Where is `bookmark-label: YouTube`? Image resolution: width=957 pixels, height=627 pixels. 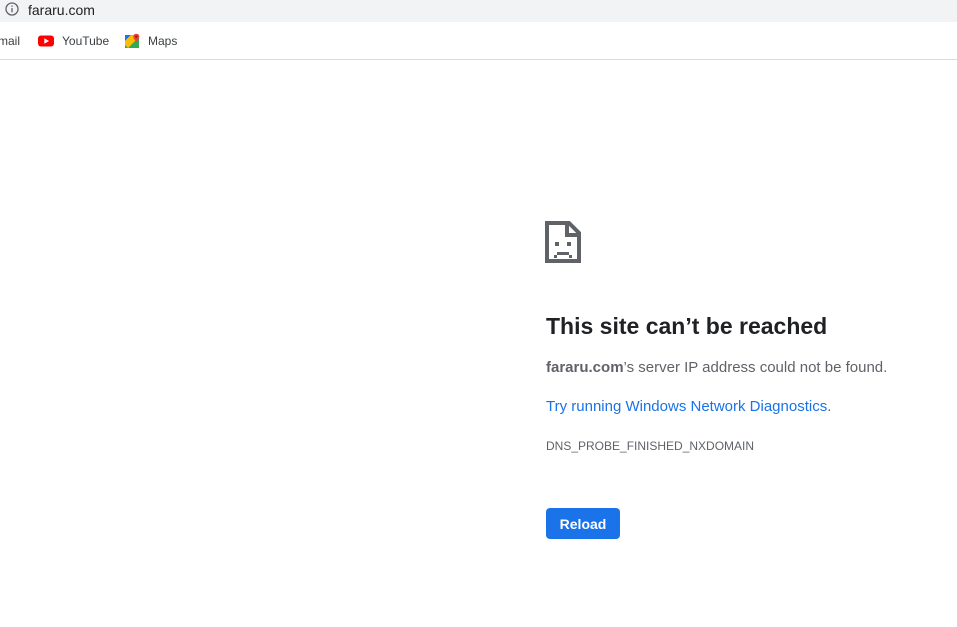 bookmark-label: YouTube is located at coordinates (86, 41).